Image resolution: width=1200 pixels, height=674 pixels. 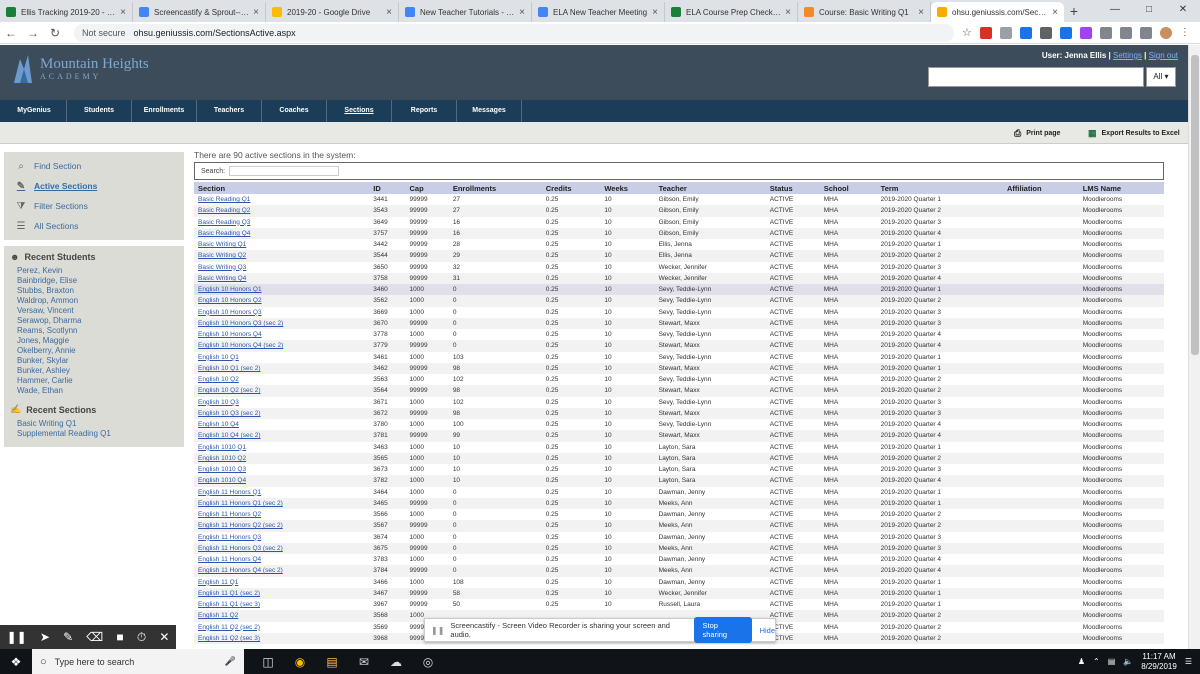 What do you see at coordinates (224, 210) in the screenshot?
I see `section-link: Basic Reading Q2` at bounding box center [224, 210].